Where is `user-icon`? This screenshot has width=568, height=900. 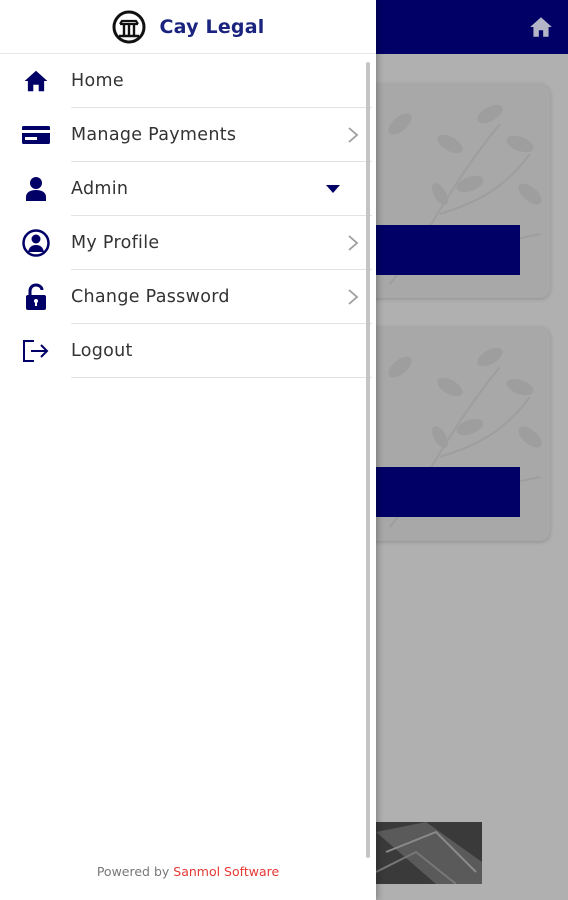 user-icon is located at coordinates (36, 189).